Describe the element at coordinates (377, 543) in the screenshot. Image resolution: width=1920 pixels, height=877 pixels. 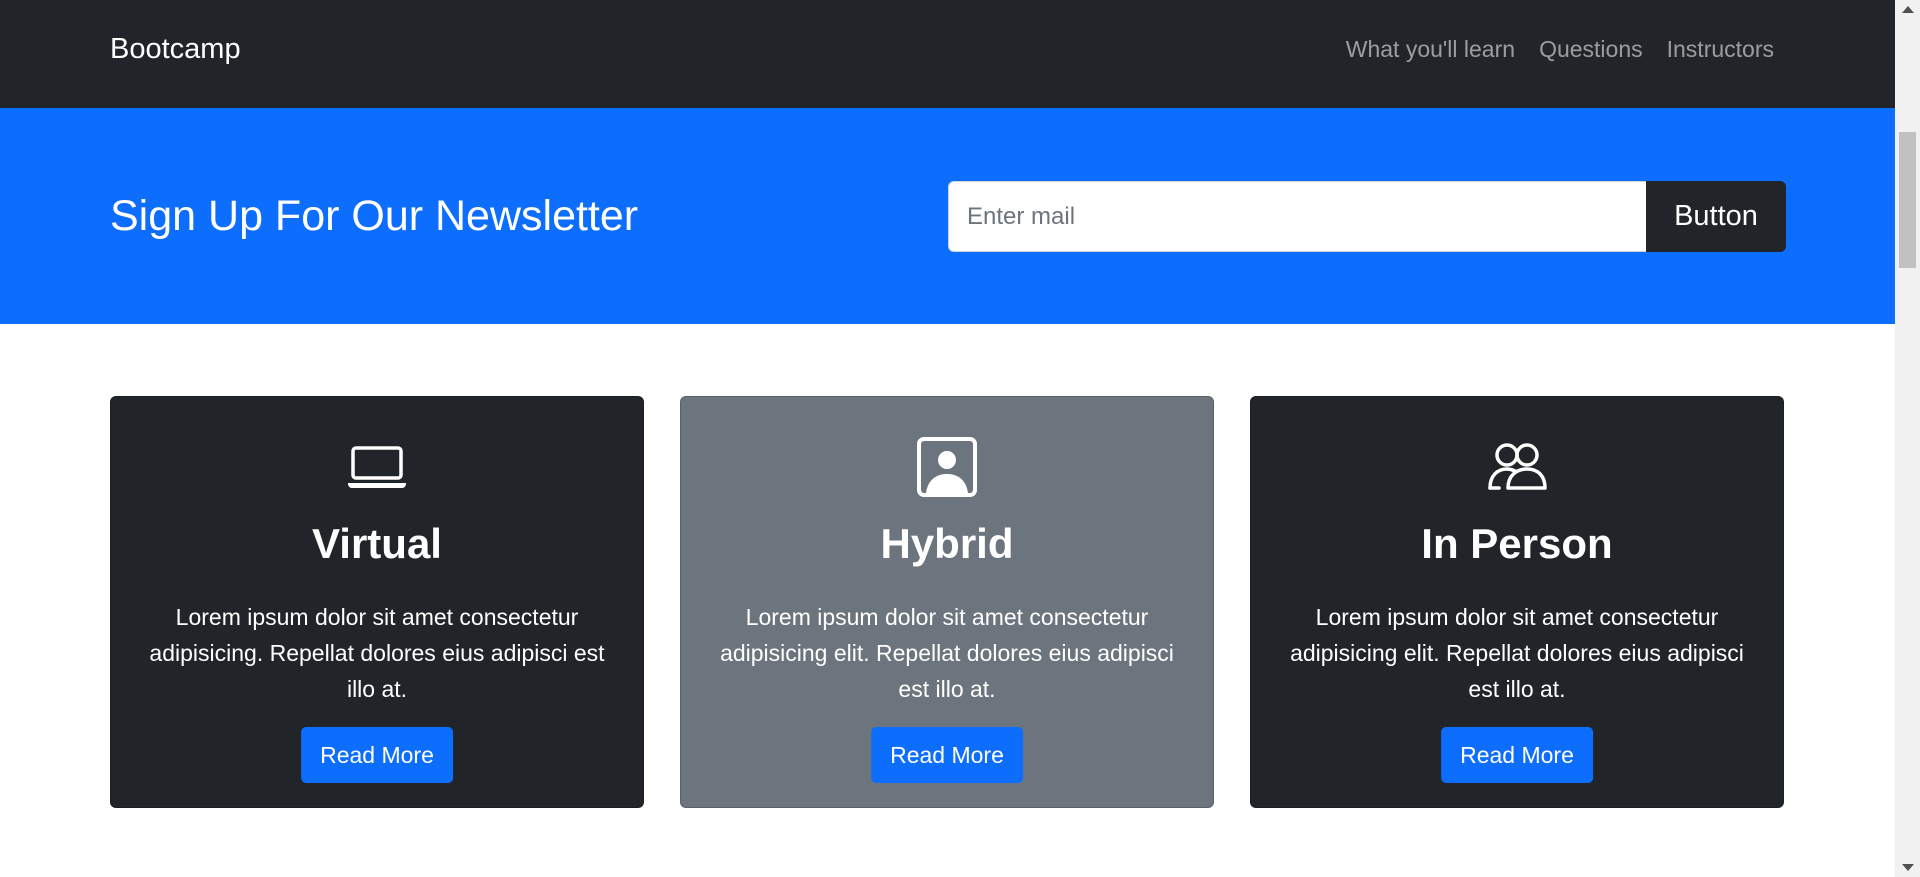
I see `card-title: Virtual` at that location.